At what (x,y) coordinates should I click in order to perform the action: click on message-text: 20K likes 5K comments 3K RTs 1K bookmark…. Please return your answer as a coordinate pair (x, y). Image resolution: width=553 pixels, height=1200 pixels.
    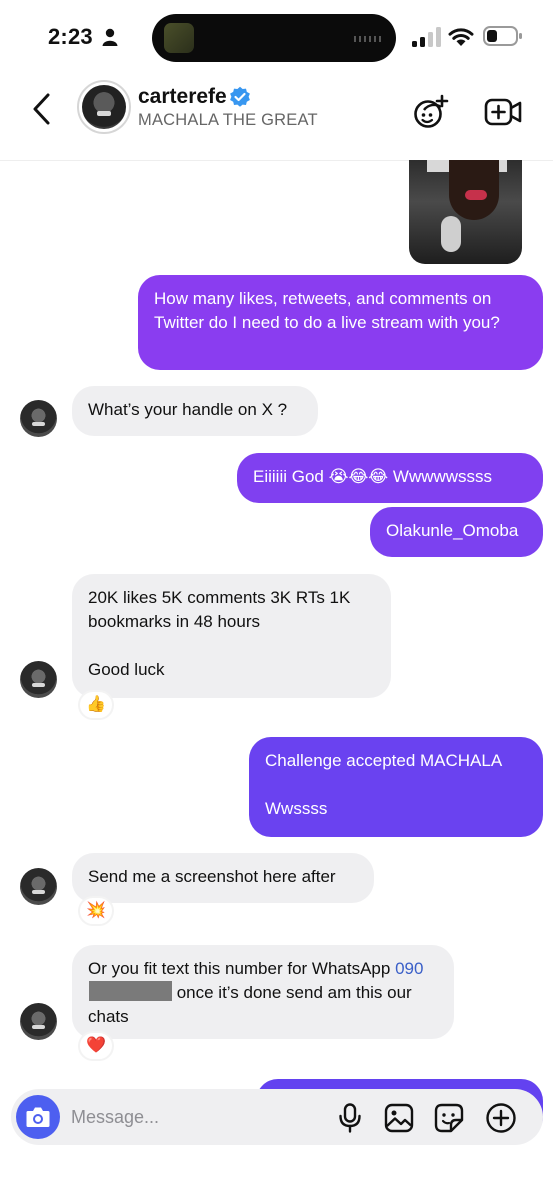
    Looking at the image, I should click on (219, 609).